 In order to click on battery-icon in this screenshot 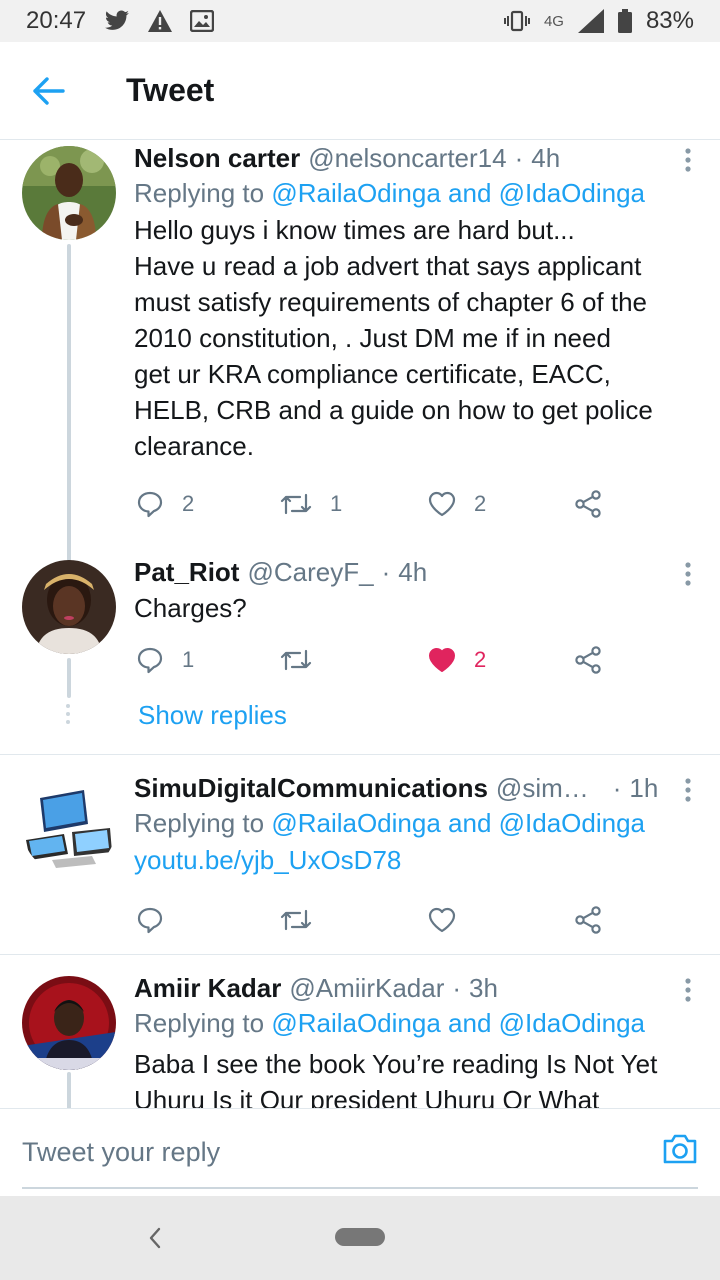, I will do `click(624, 21)`.